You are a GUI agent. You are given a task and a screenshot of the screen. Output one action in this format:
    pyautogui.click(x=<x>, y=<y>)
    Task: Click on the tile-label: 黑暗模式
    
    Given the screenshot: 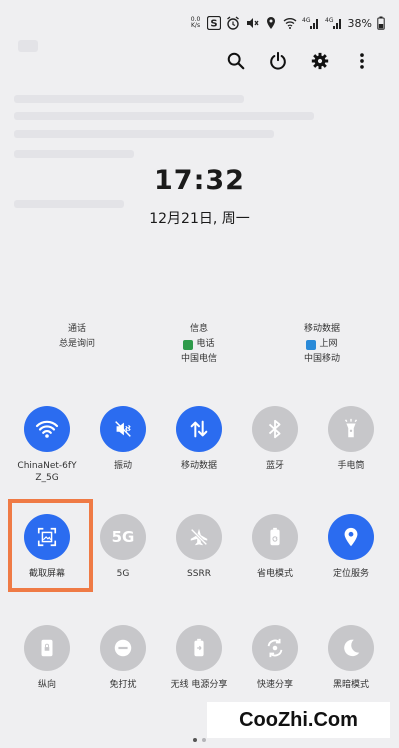 What is the action you would take?
    pyautogui.click(x=350, y=685)
    